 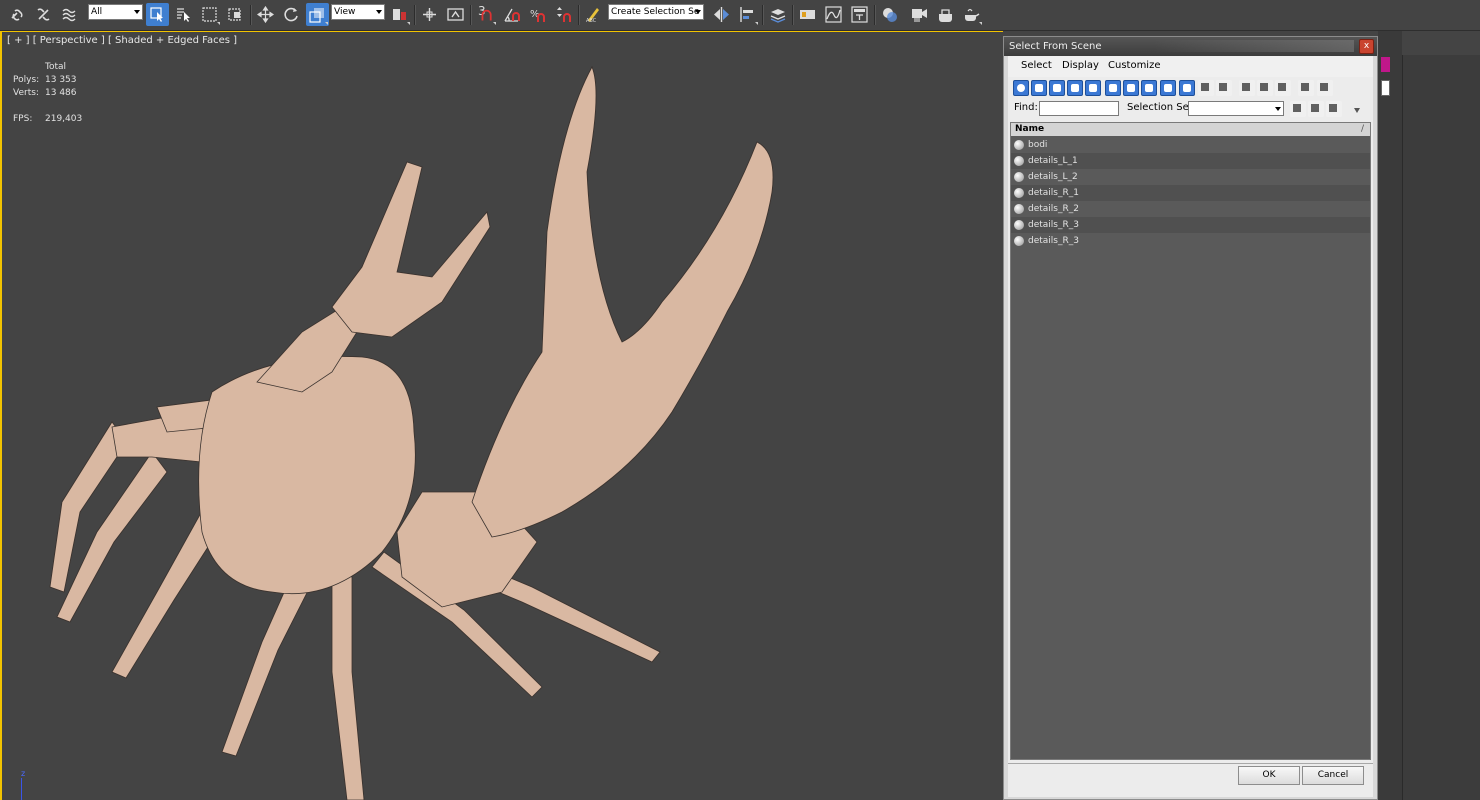 I want to click on cancel-button: Cancel, so click(x=1333, y=775).